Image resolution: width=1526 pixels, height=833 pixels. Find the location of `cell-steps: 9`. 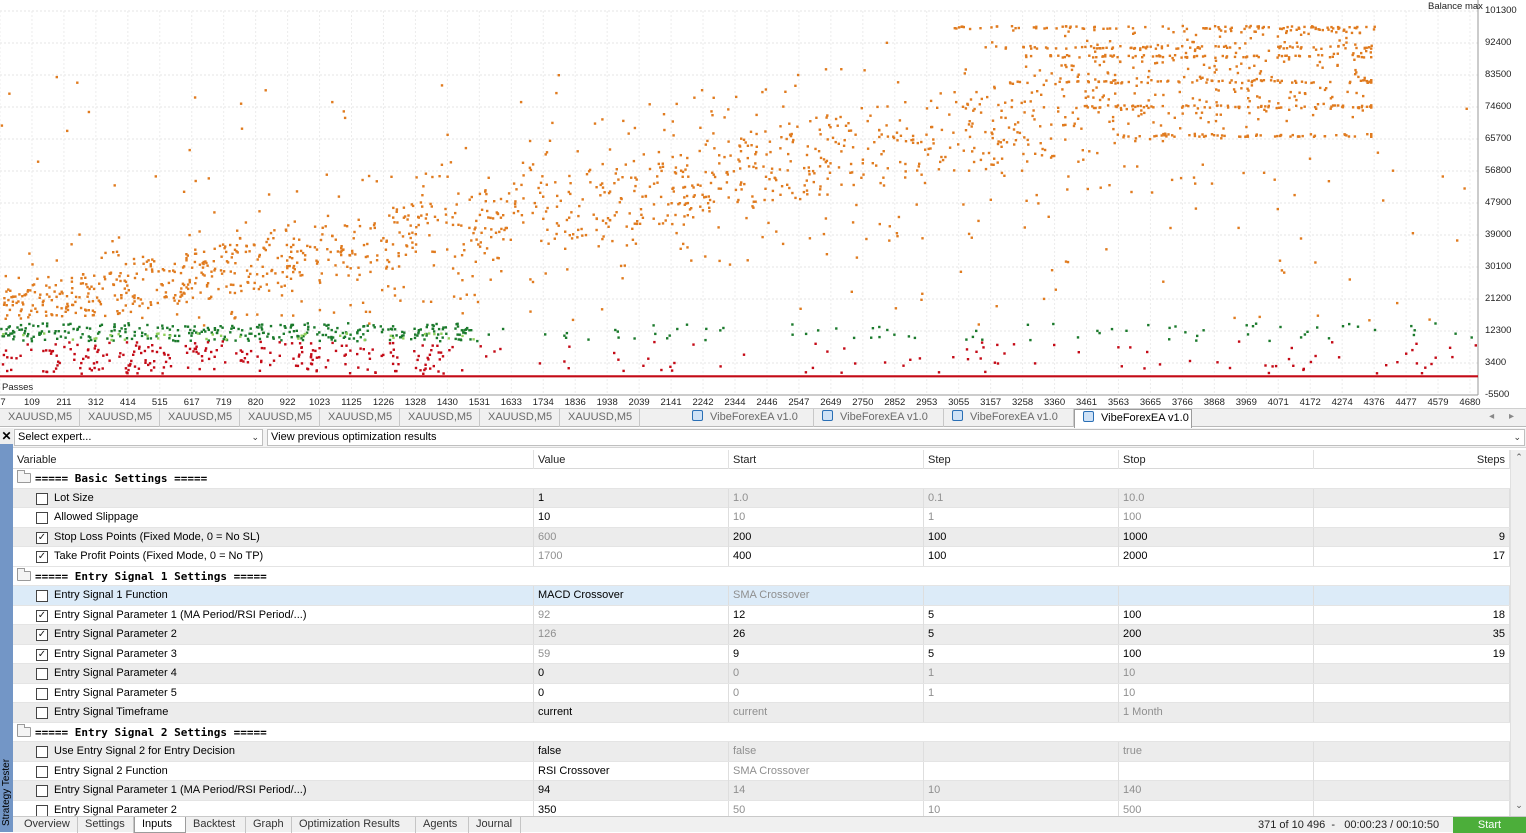

cell-steps: 9 is located at coordinates (1412, 537).